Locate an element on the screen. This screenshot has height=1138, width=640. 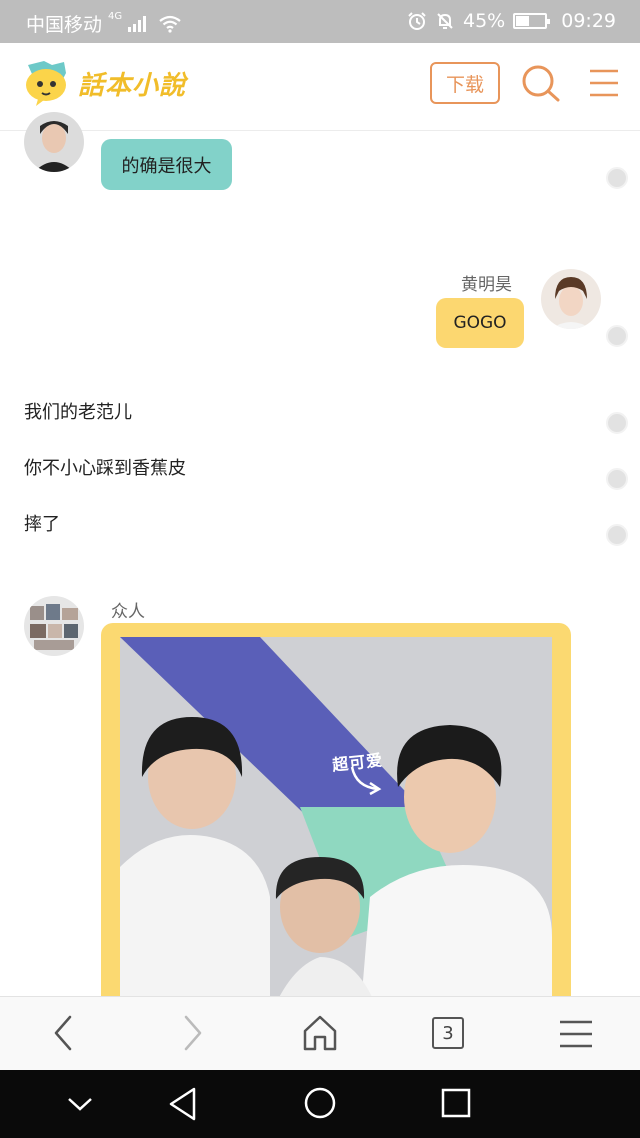
sender-name: 黄明昊 is located at coordinates (486, 285).